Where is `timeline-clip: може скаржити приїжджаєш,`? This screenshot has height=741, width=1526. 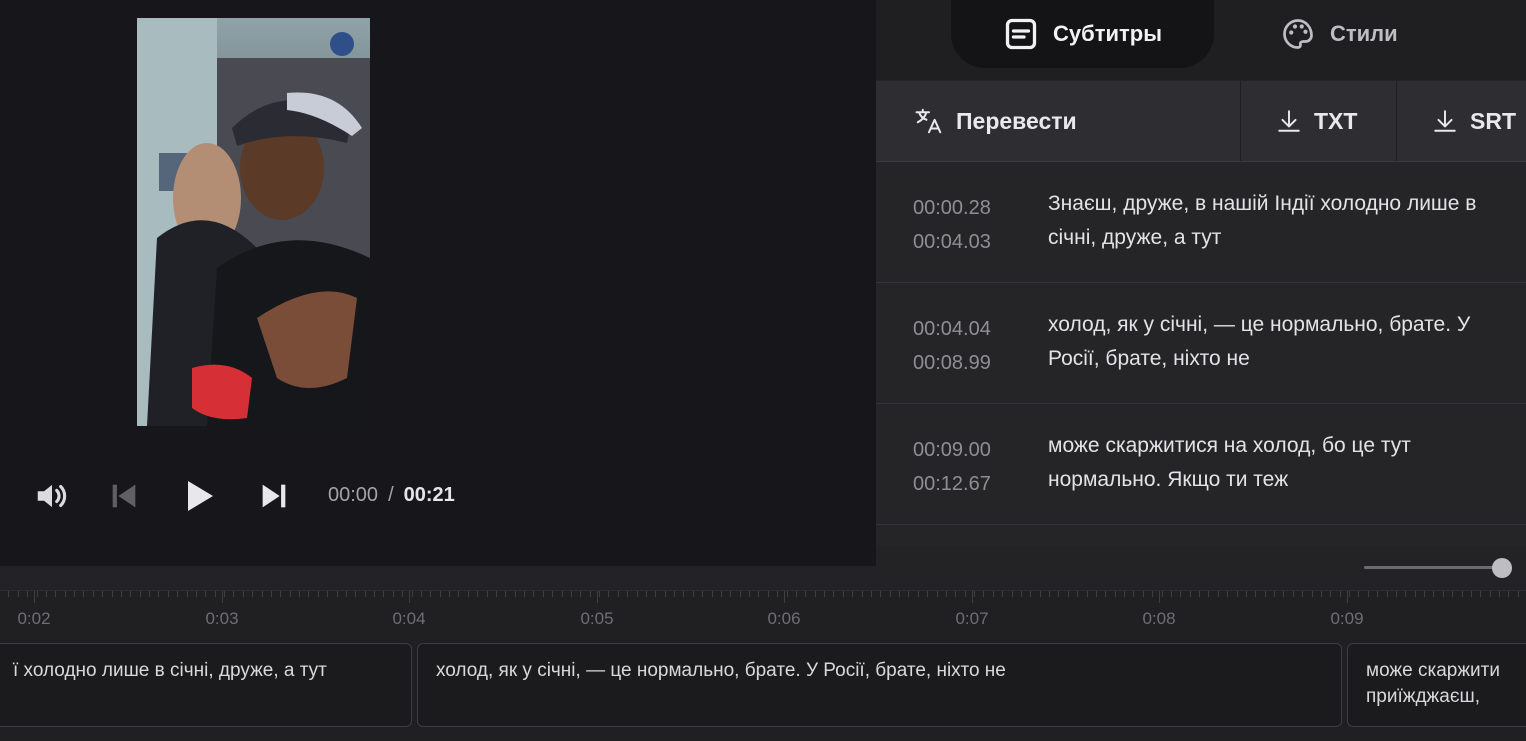
timeline-clip: може скаржити приїжджаєш, is located at coordinates (1436, 685).